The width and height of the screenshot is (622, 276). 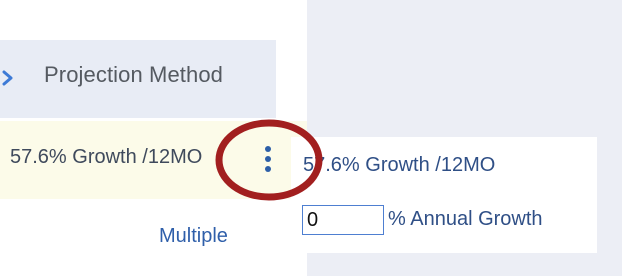 What do you see at coordinates (399, 165) in the screenshot?
I see `popup-growth-option: 57.6% Growth /12MO` at bounding box center [399, 165].